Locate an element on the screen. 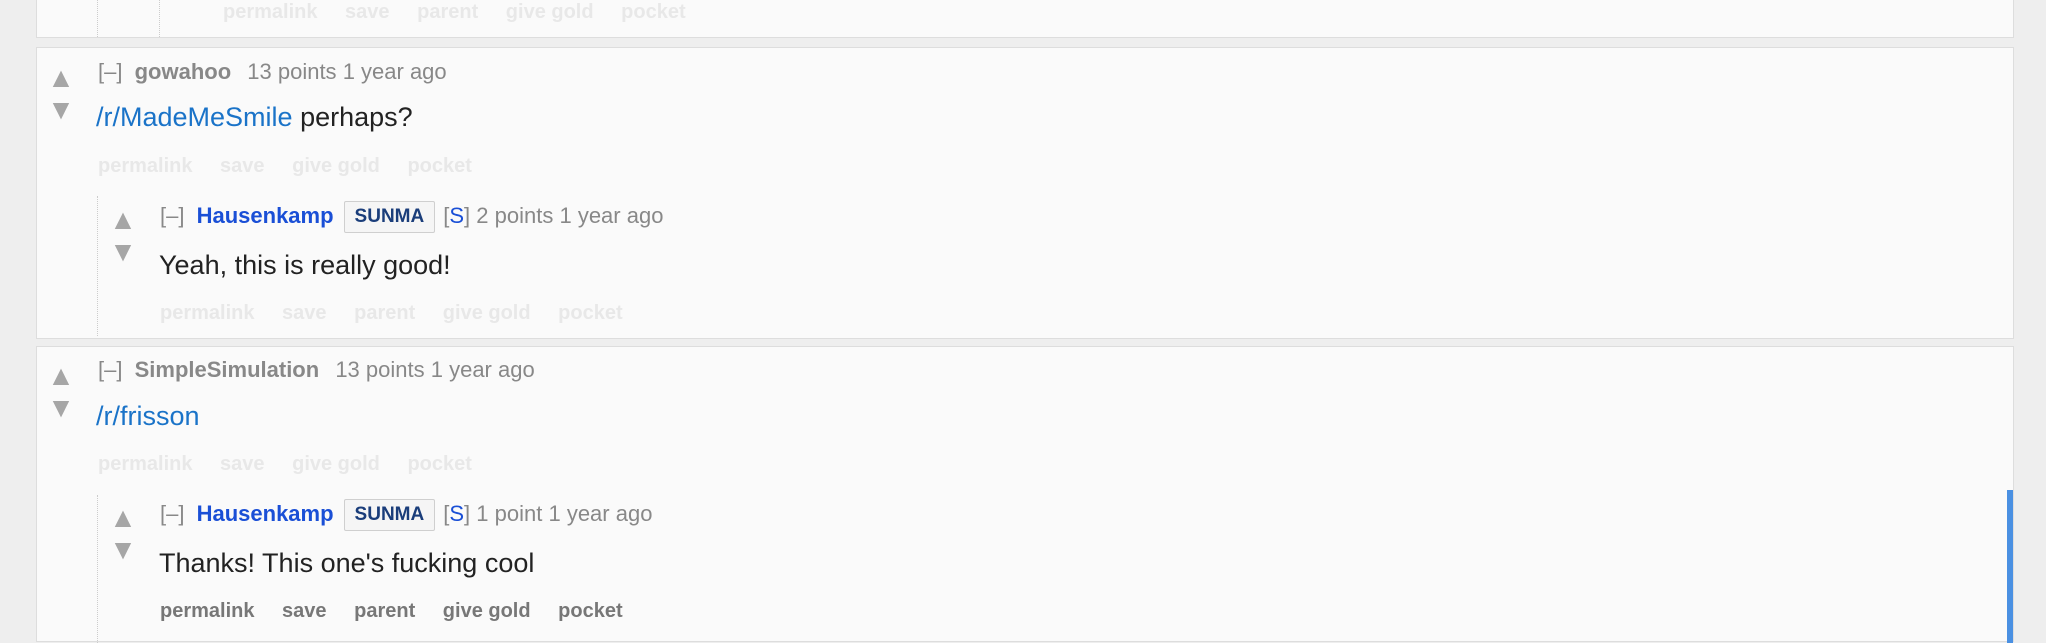 Image resolution: width=2046 pixels, height=643 pixels. comment-text: perhaps? is located at coordinates (352, 117).